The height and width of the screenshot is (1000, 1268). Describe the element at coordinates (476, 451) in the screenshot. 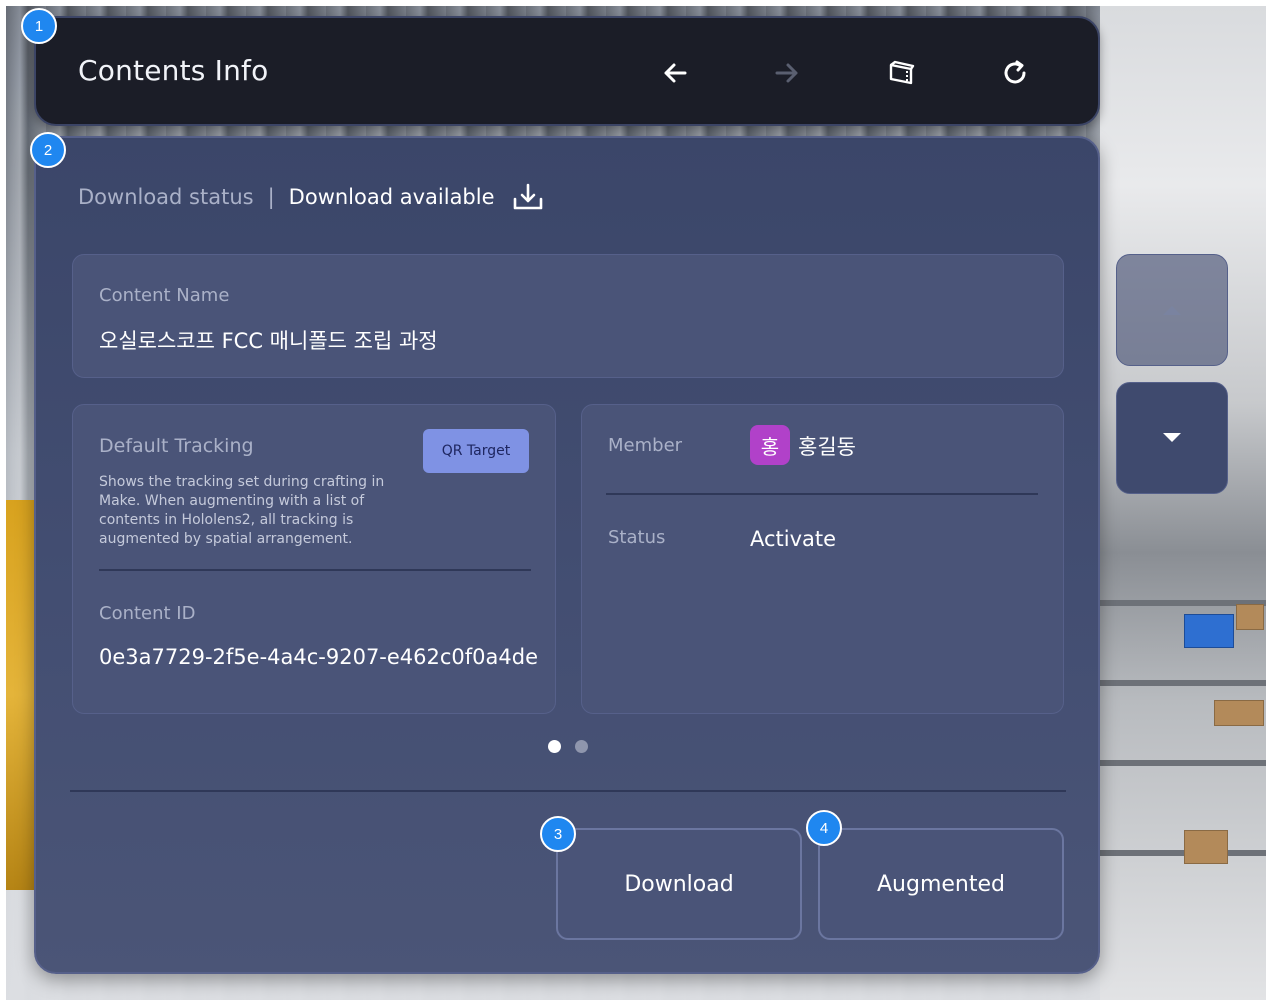

I see `qr-target-button: QR Target` at that location.